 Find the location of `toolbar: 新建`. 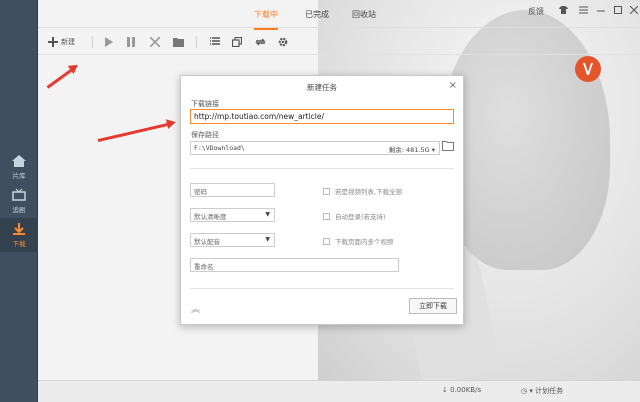

toolbar: 新建 is located at coordinates (339, 42).